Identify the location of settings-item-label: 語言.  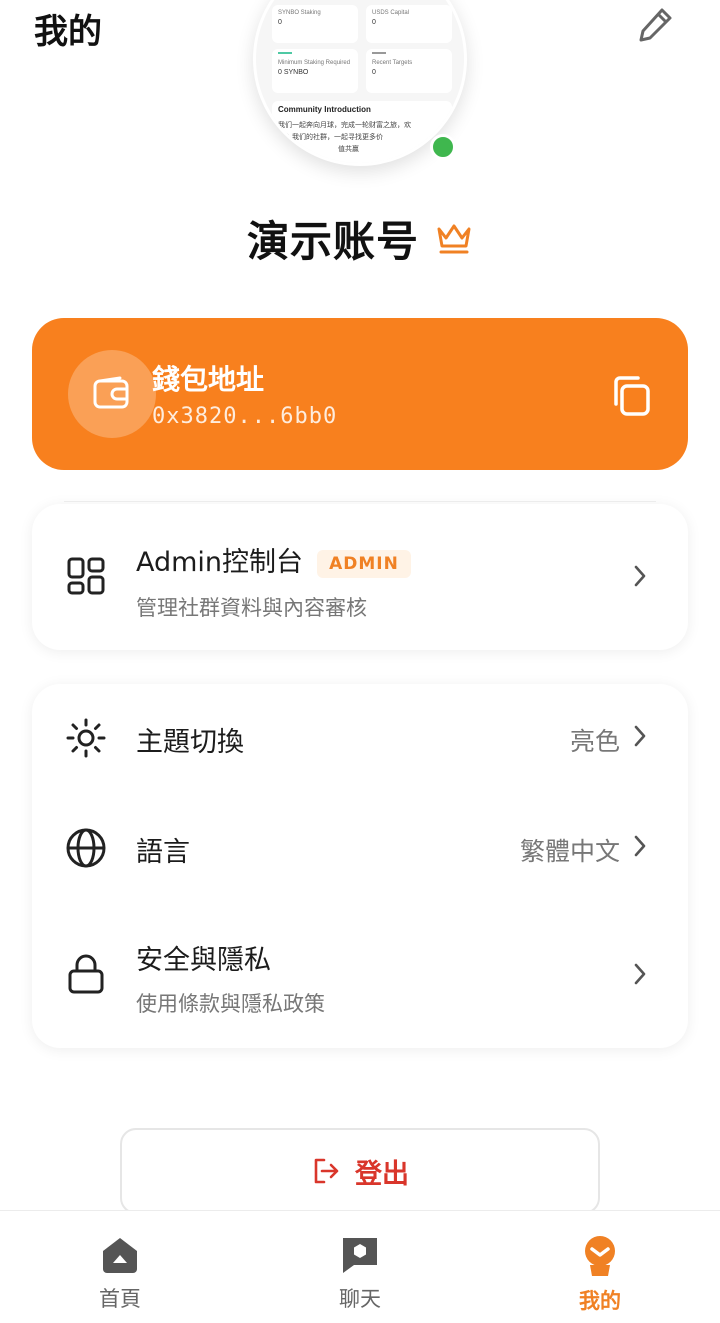
(163, 852).